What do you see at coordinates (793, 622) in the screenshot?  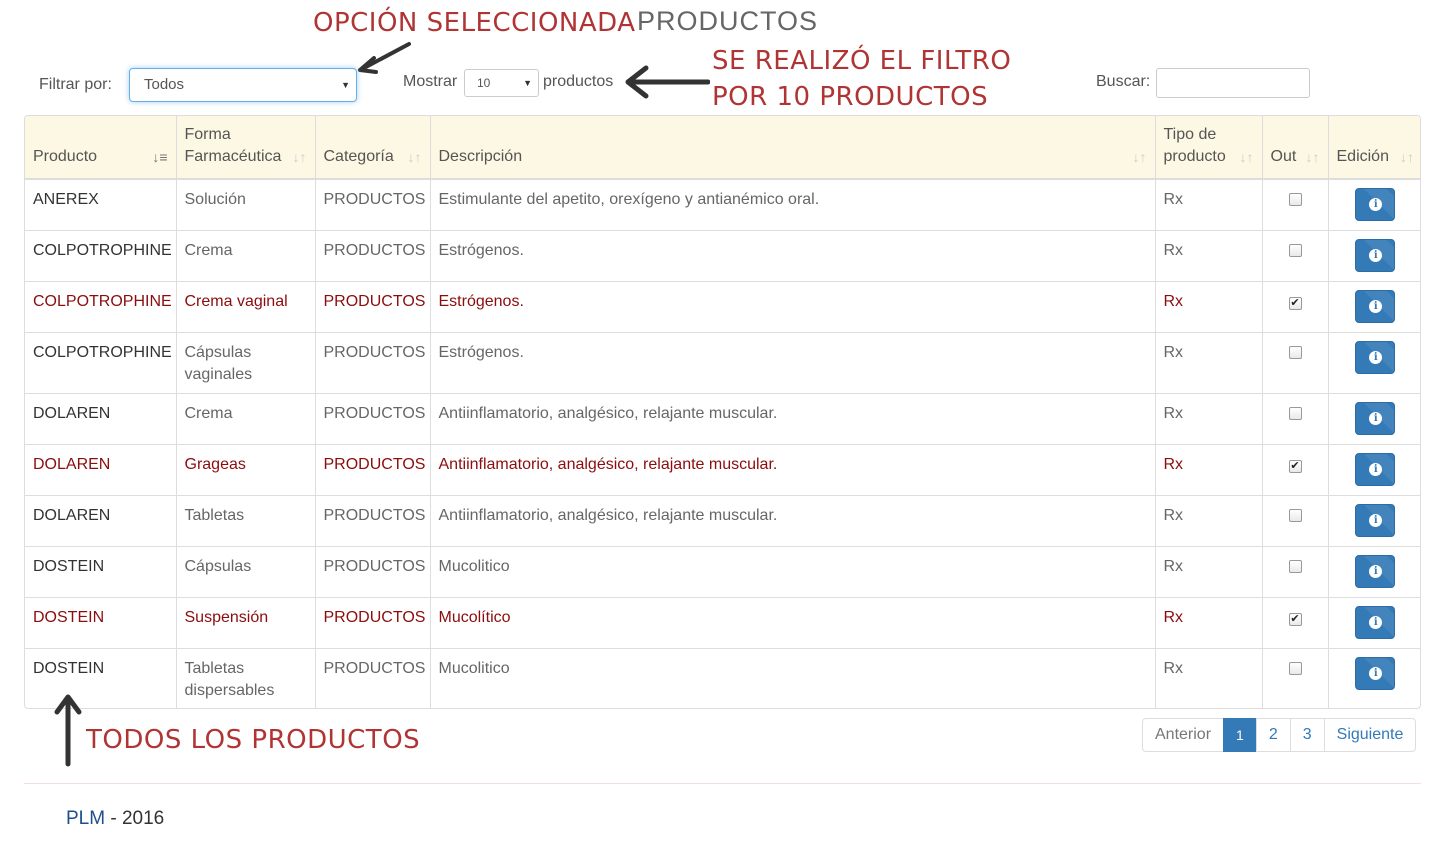 I see `cell-descripcion: Mucolítico` at bounding box center [793, 622].